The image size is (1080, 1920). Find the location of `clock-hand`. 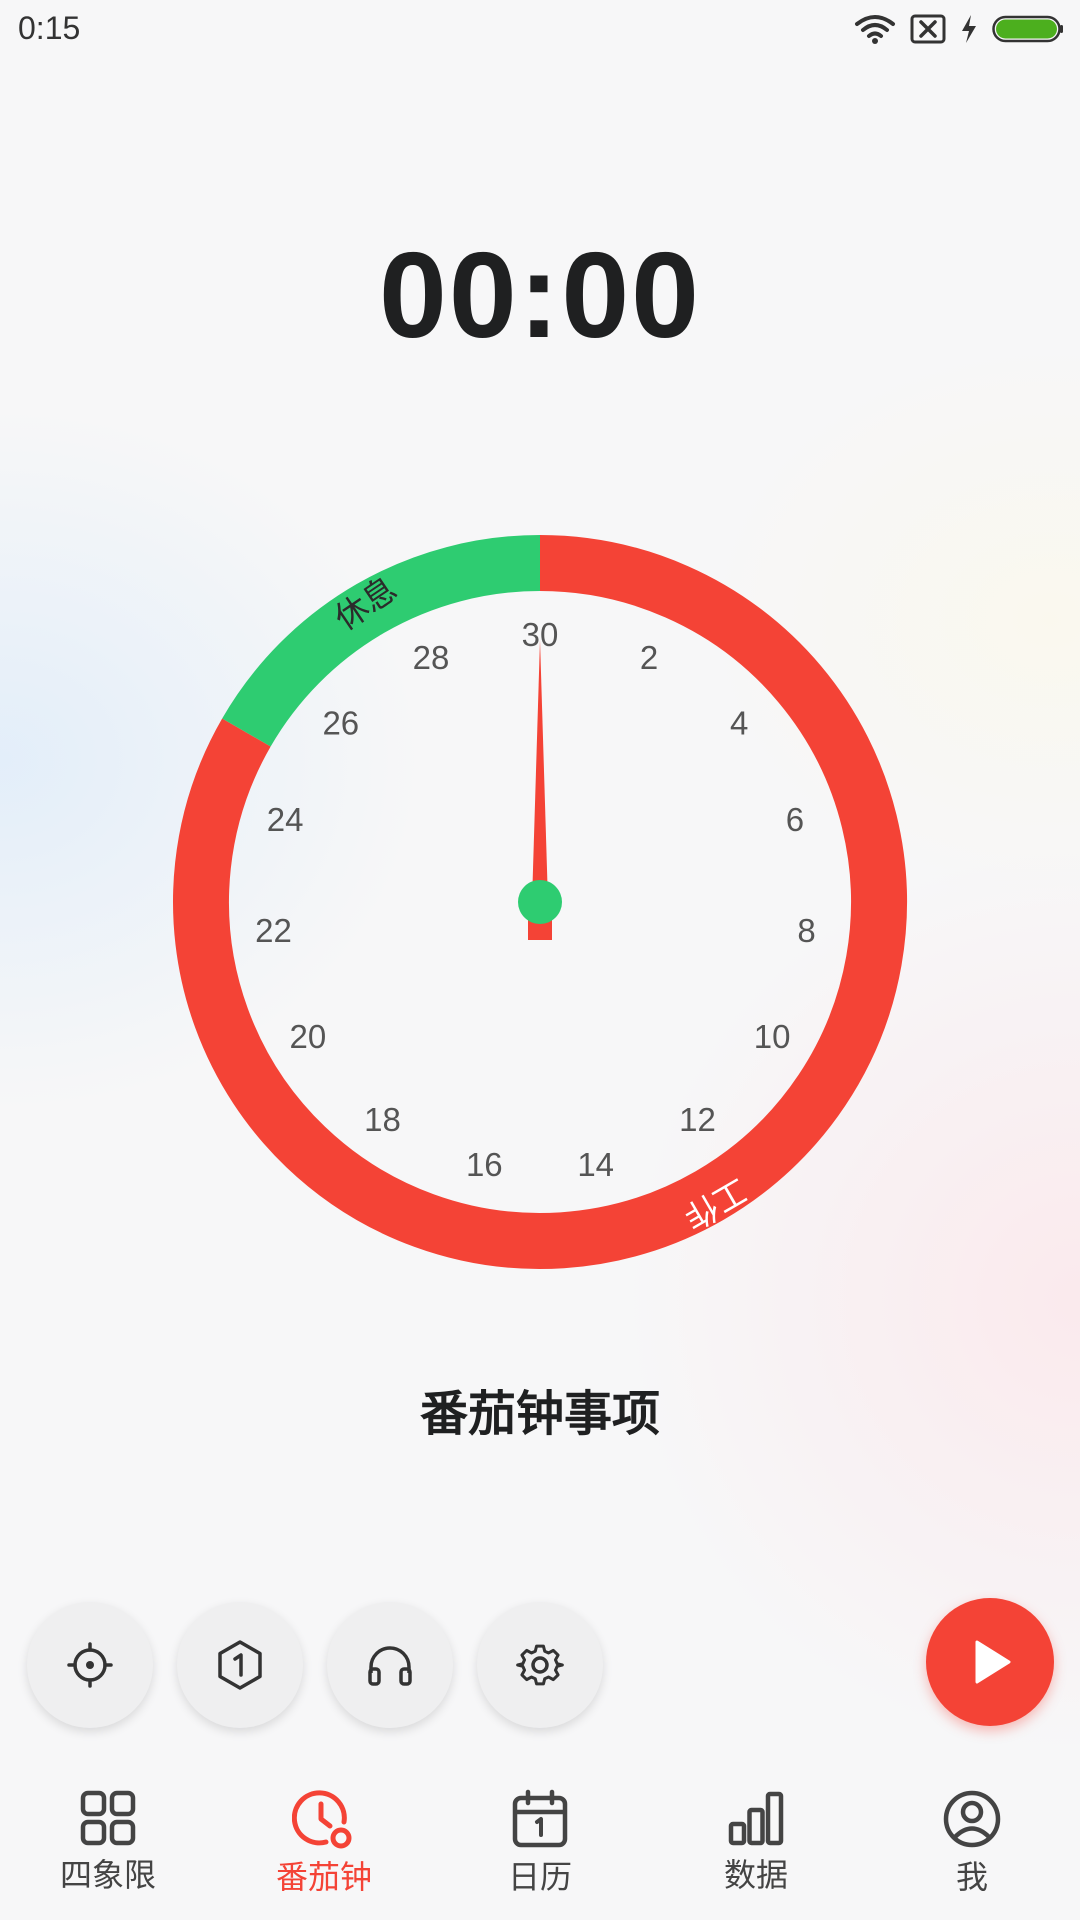

clock-hand is located at coordinates (540, 771).